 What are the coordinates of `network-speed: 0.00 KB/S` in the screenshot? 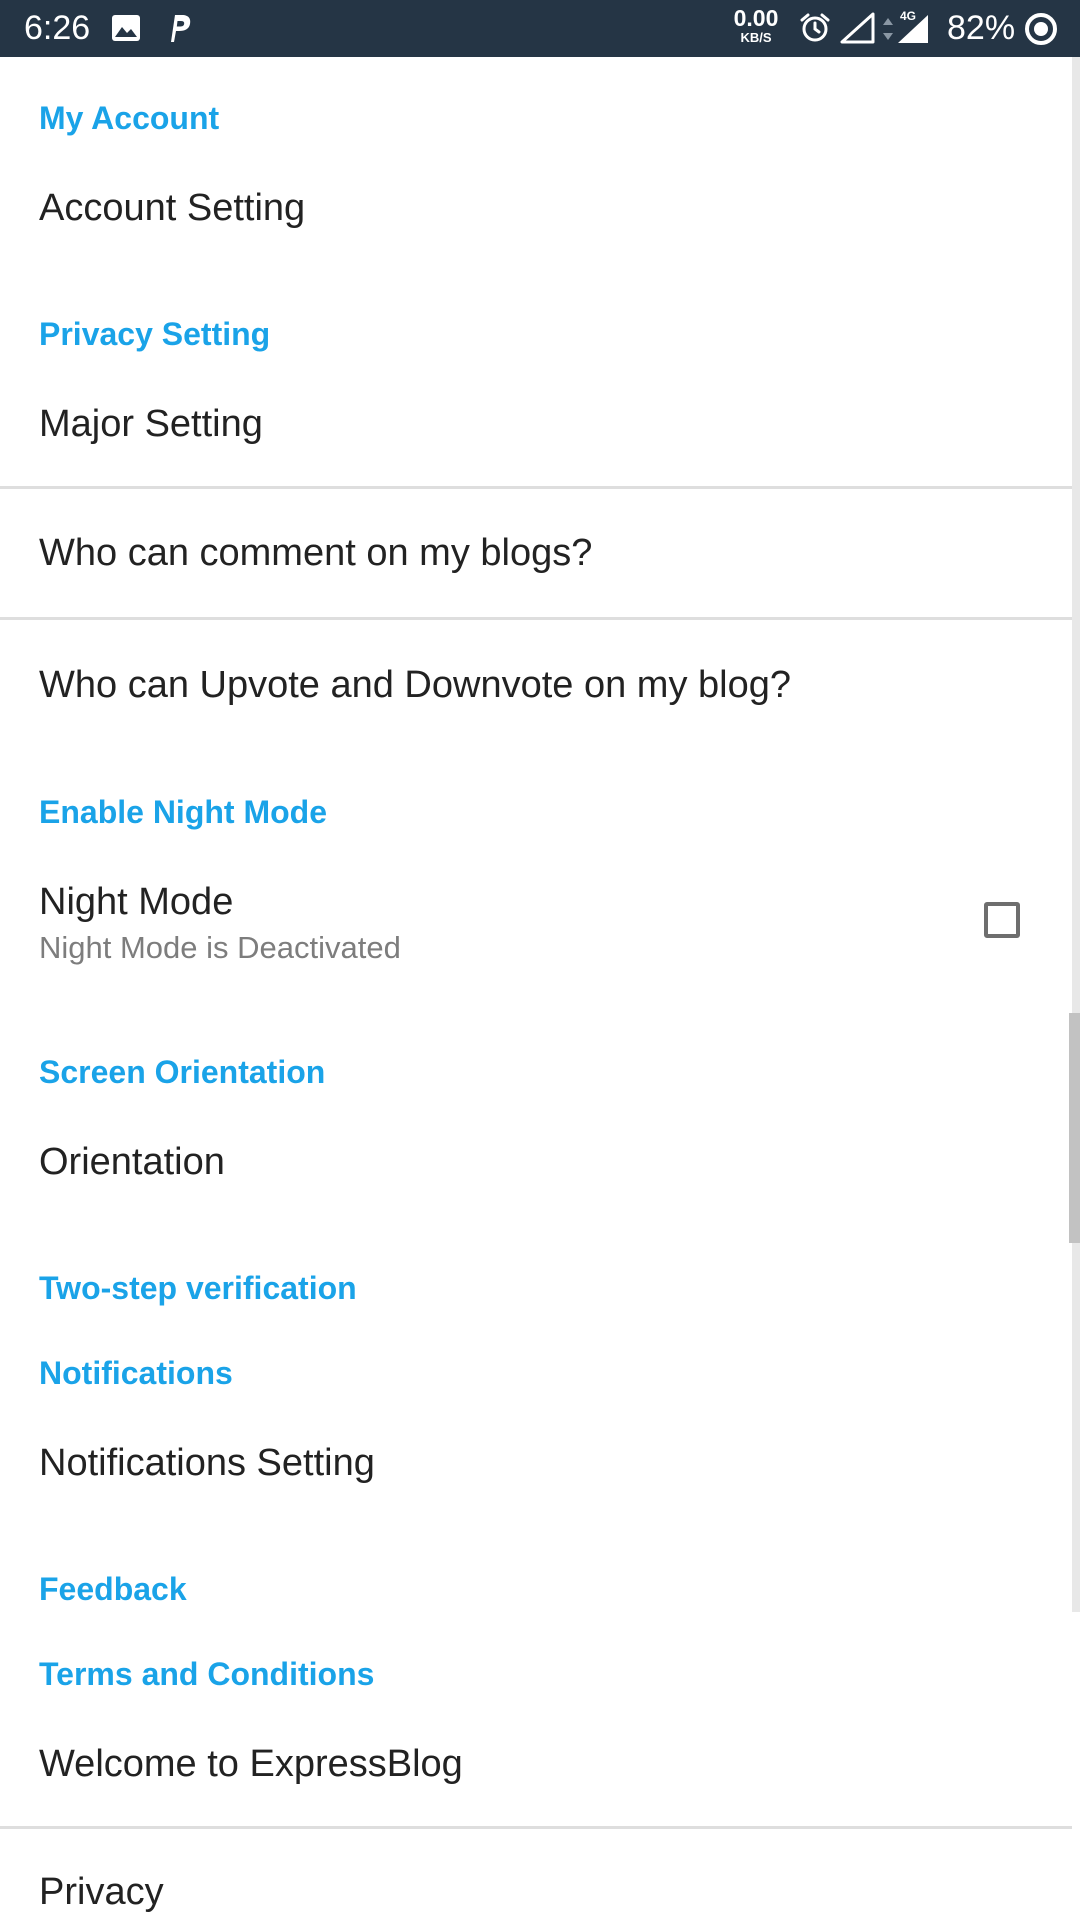 It's located at (756, 25).